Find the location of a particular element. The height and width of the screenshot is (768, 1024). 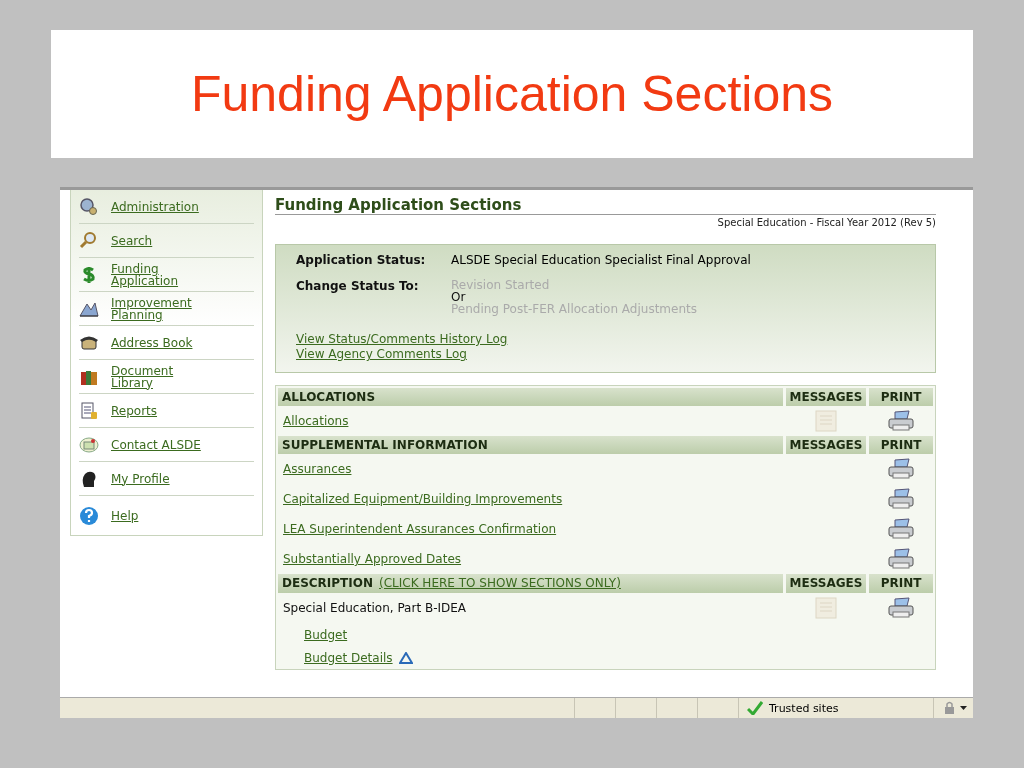

status-option: Pending Post-FER Allocation Adjustments is located at coordinates (683, 309).